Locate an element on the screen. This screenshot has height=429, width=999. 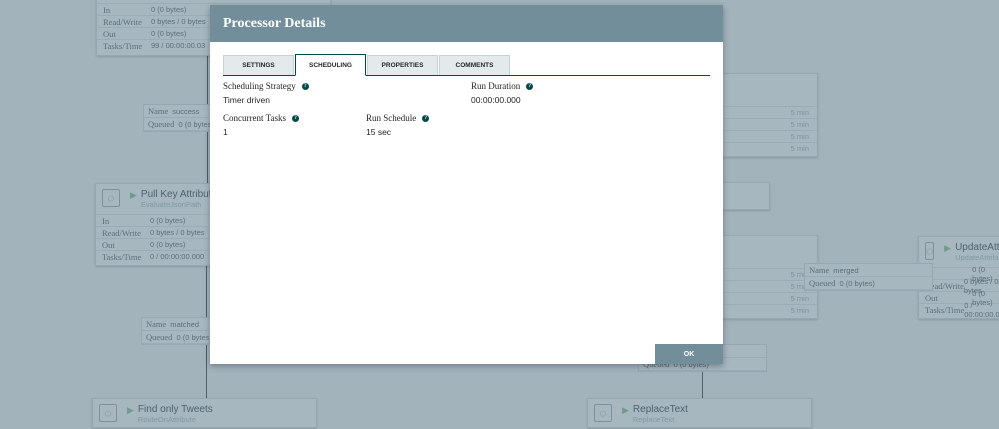
processor-type: EvaluateJsonPath is located at coordinates (171, 204).